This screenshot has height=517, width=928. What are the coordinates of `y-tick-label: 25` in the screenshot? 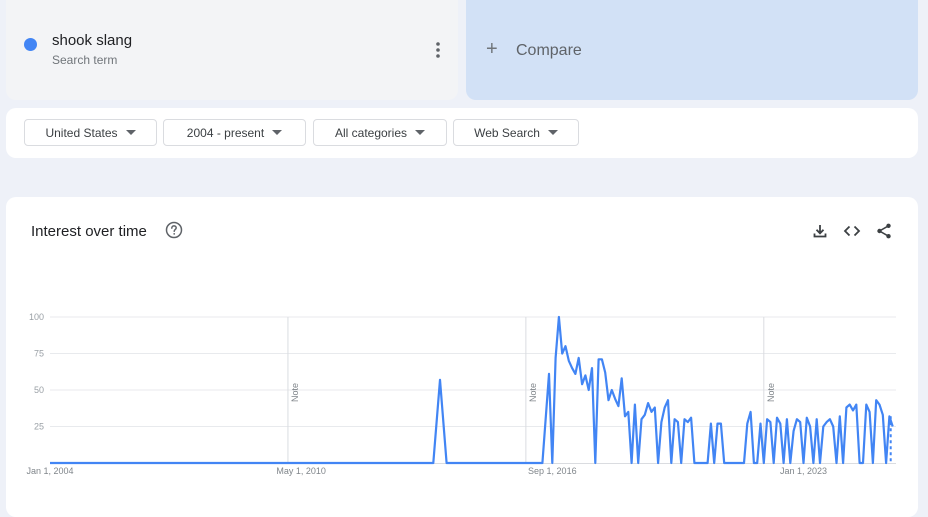 It's located at (39, 427).